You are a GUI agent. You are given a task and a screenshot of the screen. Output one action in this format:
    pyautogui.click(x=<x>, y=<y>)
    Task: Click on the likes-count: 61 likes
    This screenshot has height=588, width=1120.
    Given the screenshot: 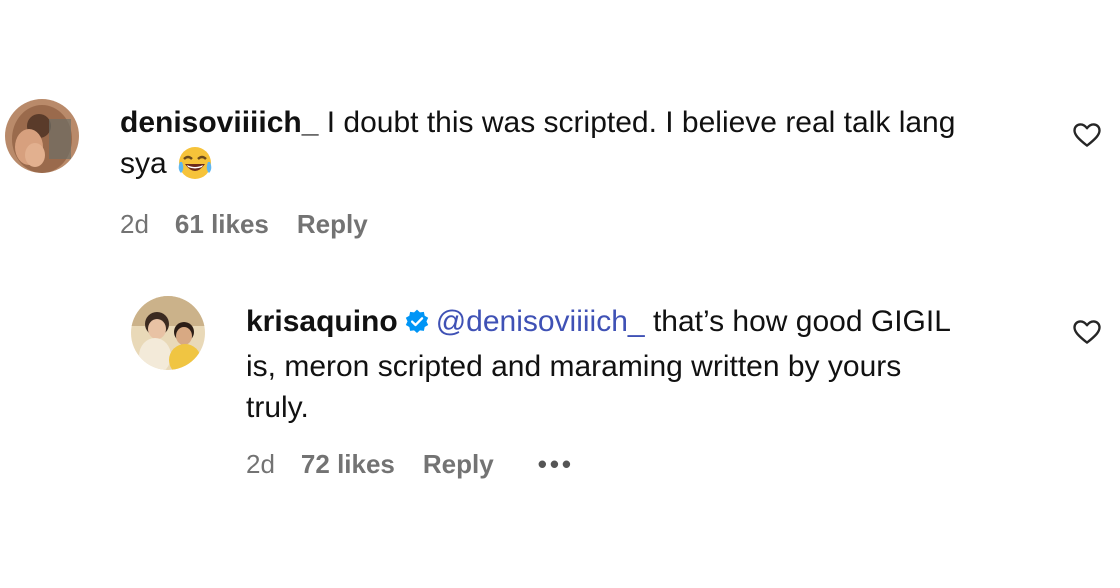 What is the action you would take?
    pyautogui.click(x=222, y=224)
    